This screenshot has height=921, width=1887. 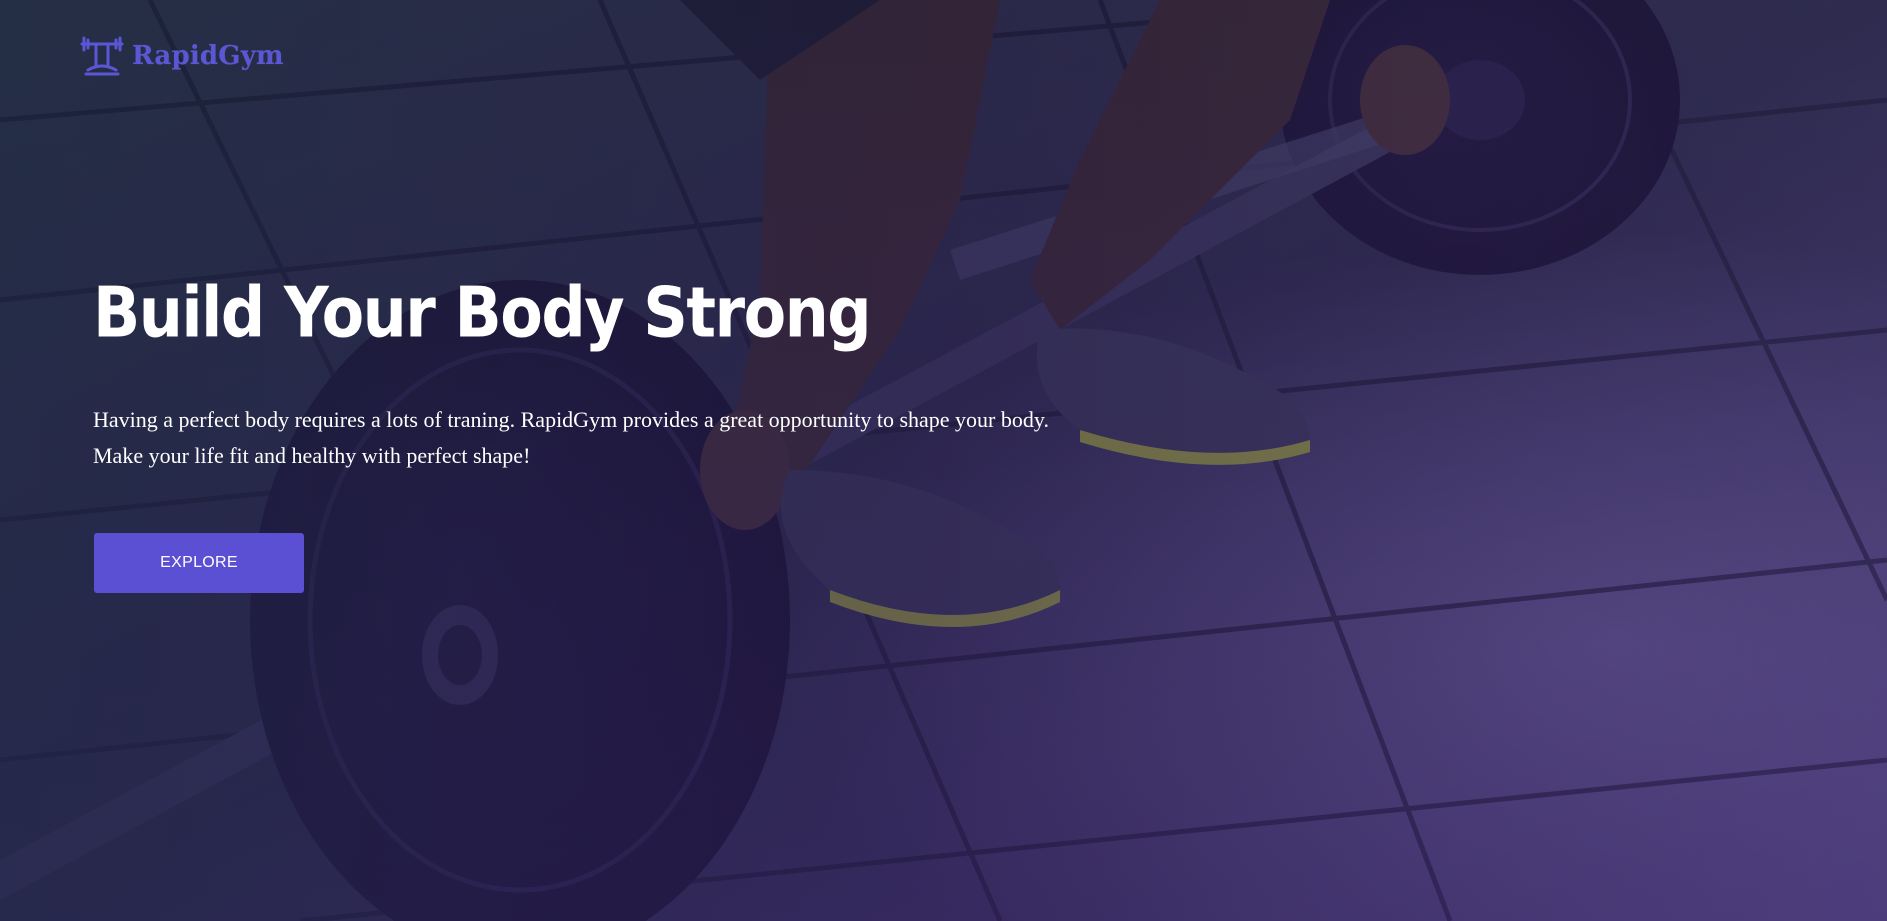 I want to click on brand-logo: RapidGym, so click(x=181, y=56).